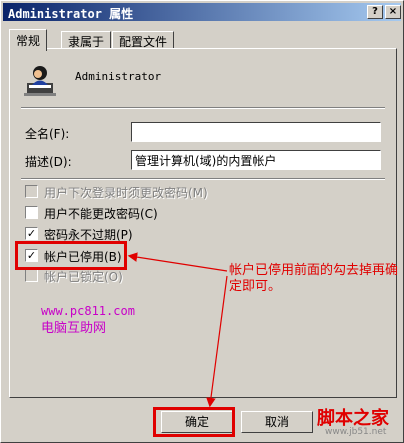 The width and height of the screenshot is (404, 443). I want to click on title-bar: Administrator 属性 ? ×, so click(202, 12).